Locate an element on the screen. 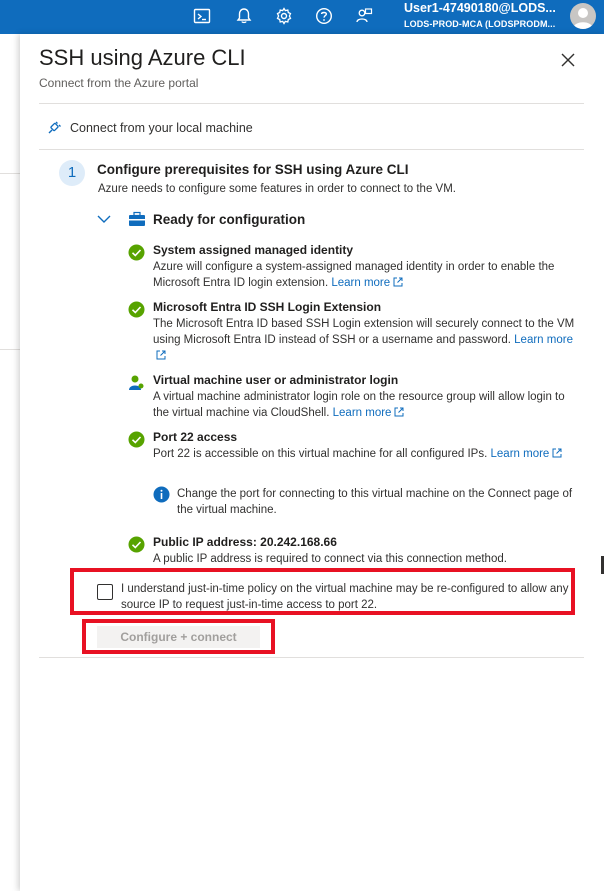 Image resolution: width=604 pixels, height=891 pixels. tab-label: Connect from your local machine is located at coordinates (161, 128).